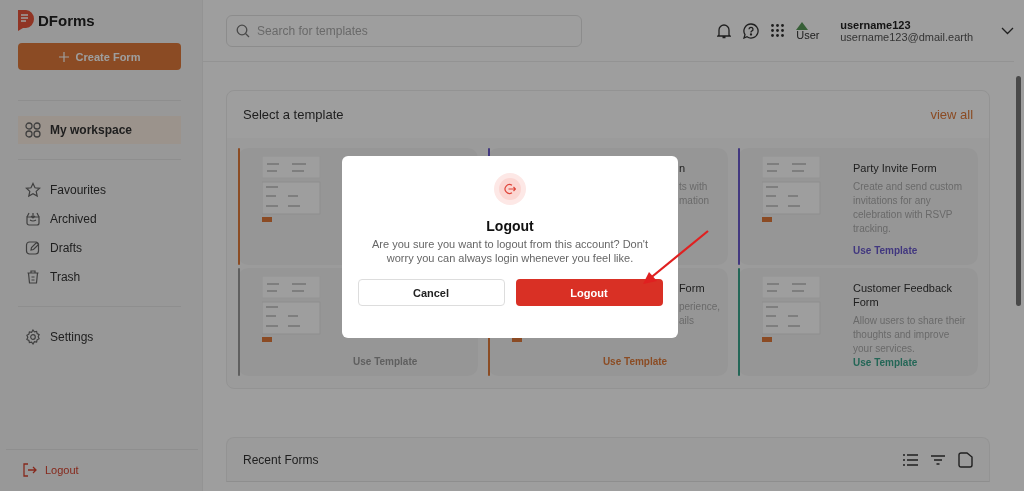 The width and height of the screenshot is (1024, 491). What do you see at coordinates (808, 35) in the screenshot?
I see `avatar-alt-text: User` at bounding box center [808, 35].